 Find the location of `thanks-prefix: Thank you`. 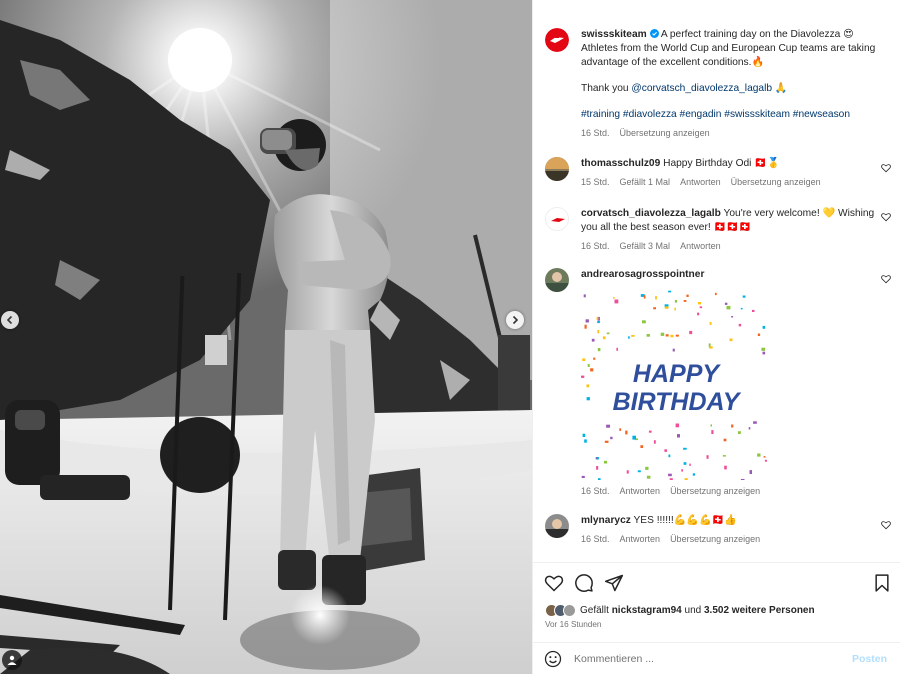

thanks-prefix: Thank you is located at coordinates (606, 88).